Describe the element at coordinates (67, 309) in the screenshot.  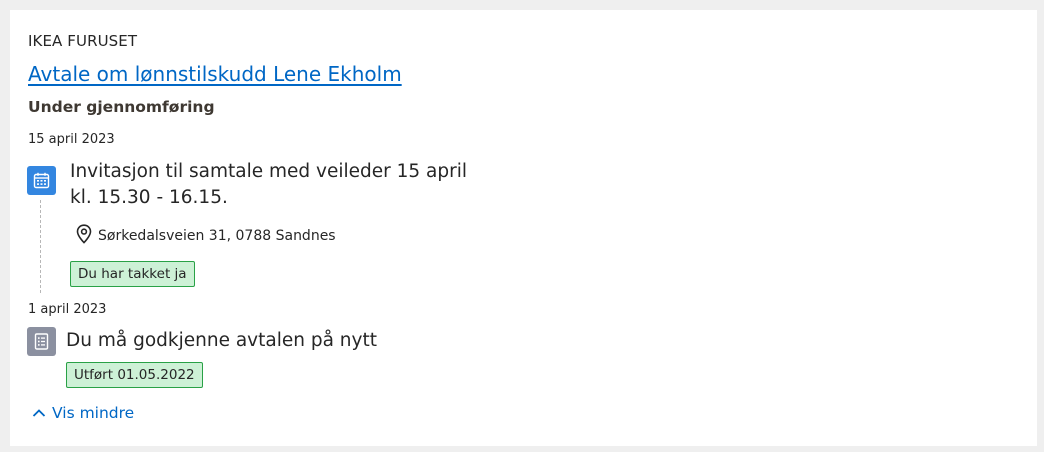
I see `event-date: 1 april 2023` at that location.